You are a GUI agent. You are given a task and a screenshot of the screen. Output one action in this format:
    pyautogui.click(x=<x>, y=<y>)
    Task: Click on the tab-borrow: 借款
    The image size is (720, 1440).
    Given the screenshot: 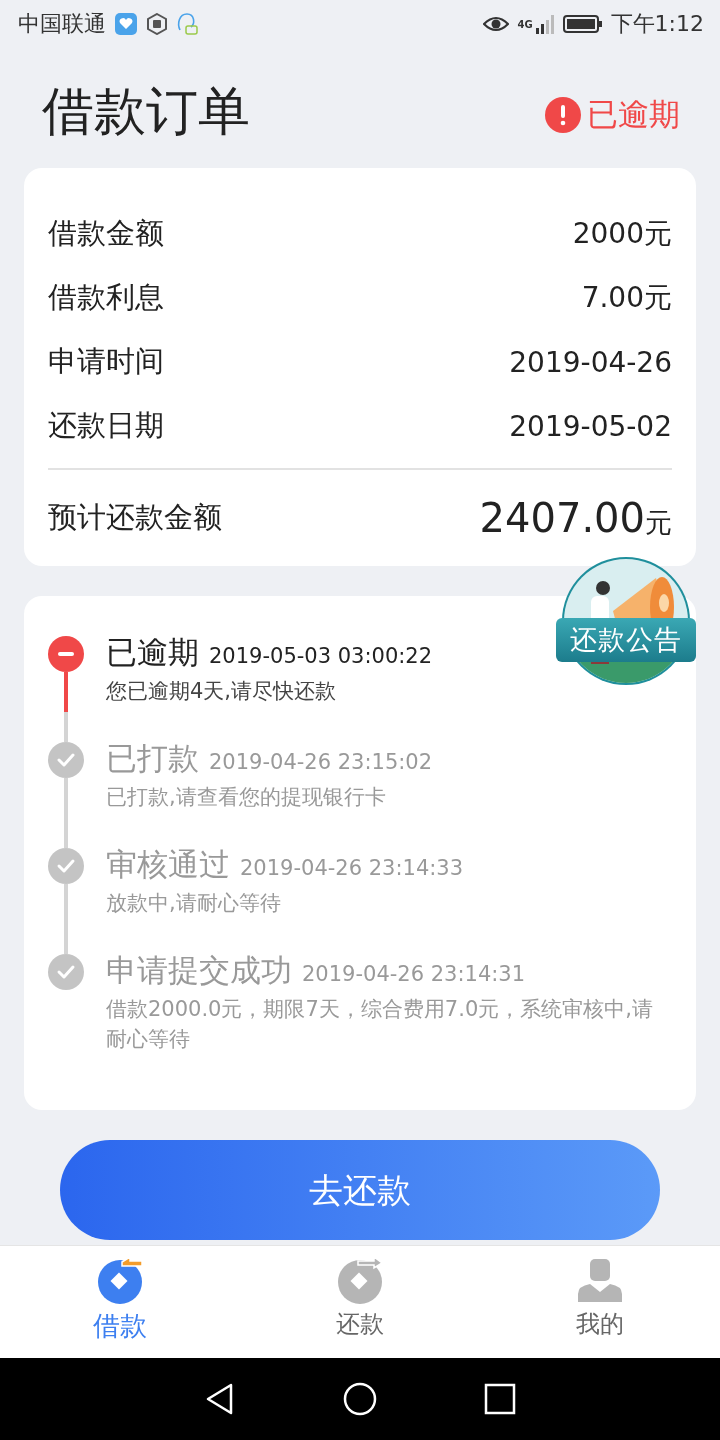 What is the action you would take?
    pyautogui.click(x=120, y=1302)
    